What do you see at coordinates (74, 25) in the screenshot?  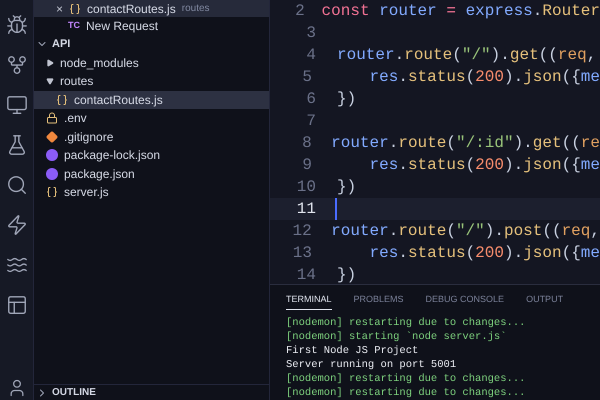 I see `file-type-label: TC` at bounding box center [74, 25].